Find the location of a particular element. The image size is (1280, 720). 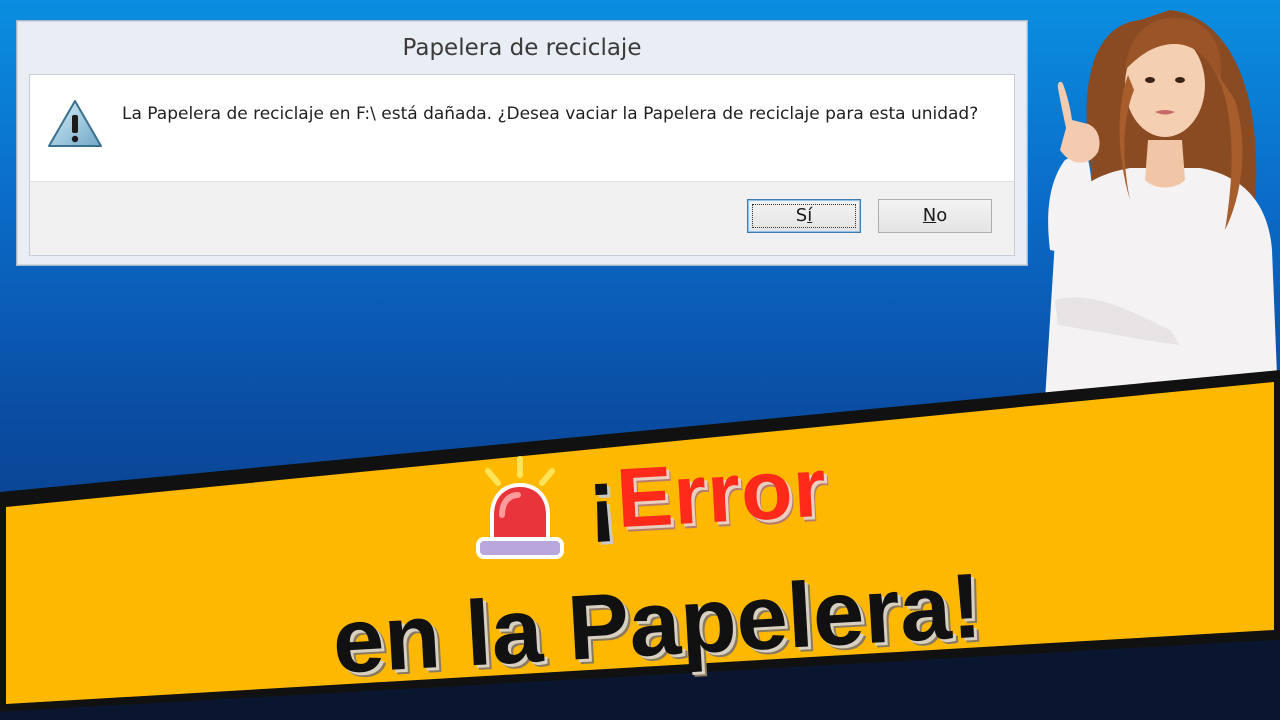

error-word: Error is located at coordinates (721, 492).